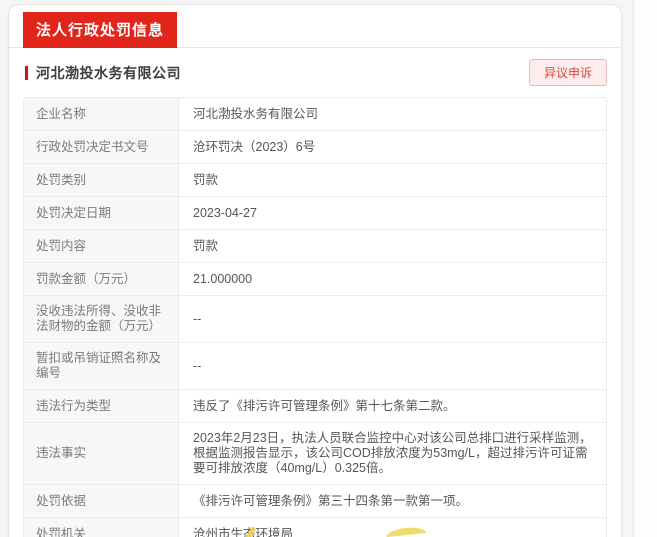 This screenshot has height=537, width=657. Describe the element at coordinates (254, 146) in the screenshot. I see `row-value: 沧环罚决（2023）6号` at that location.